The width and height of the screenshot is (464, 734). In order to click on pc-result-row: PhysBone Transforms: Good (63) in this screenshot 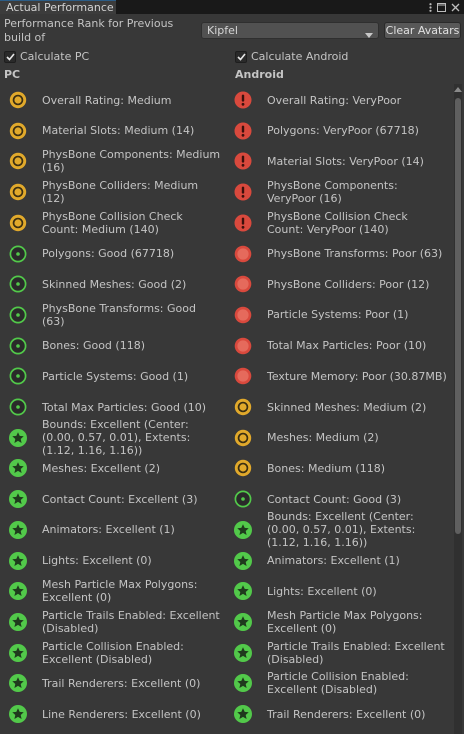, I will do `click(115, 315)`.